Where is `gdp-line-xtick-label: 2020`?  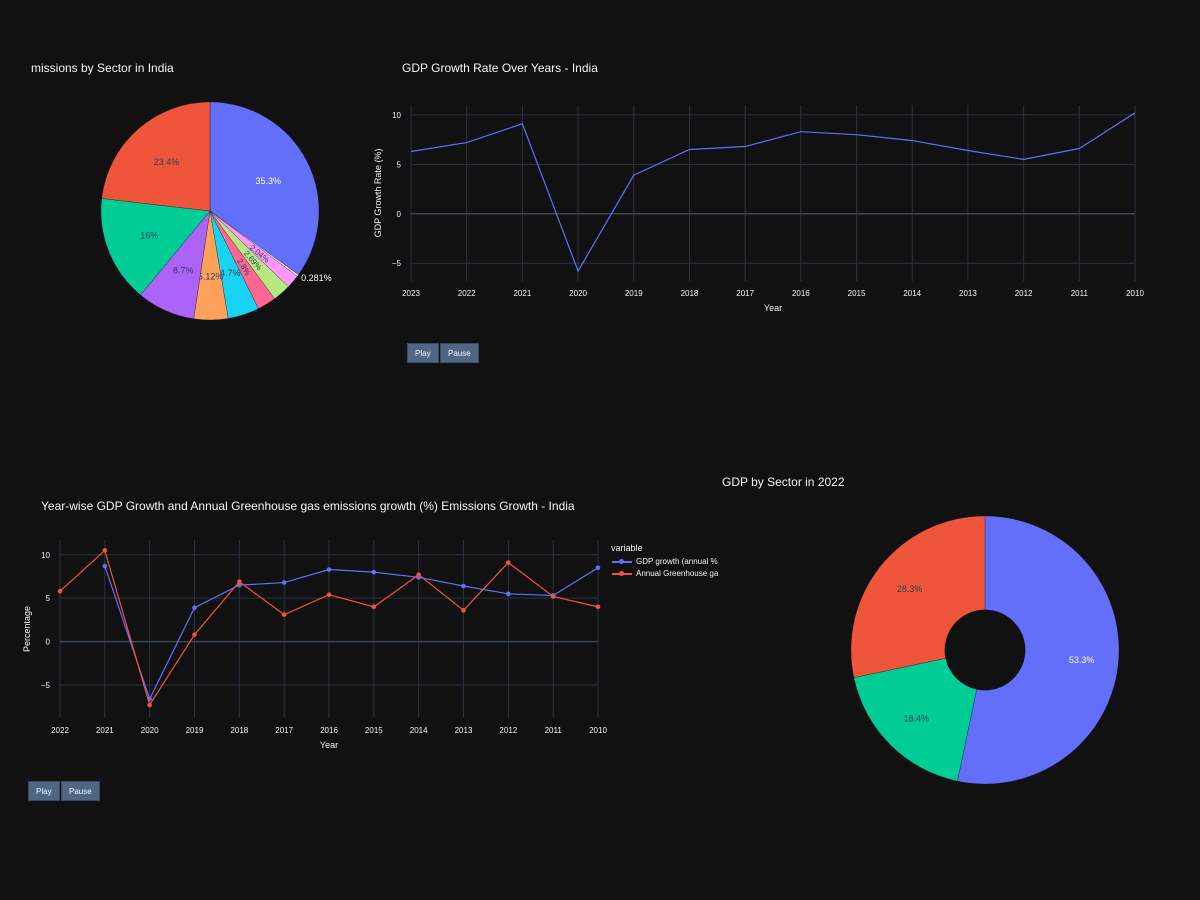
gdp-line-xtick-label: 2020 is located at coordinates (578, 293).